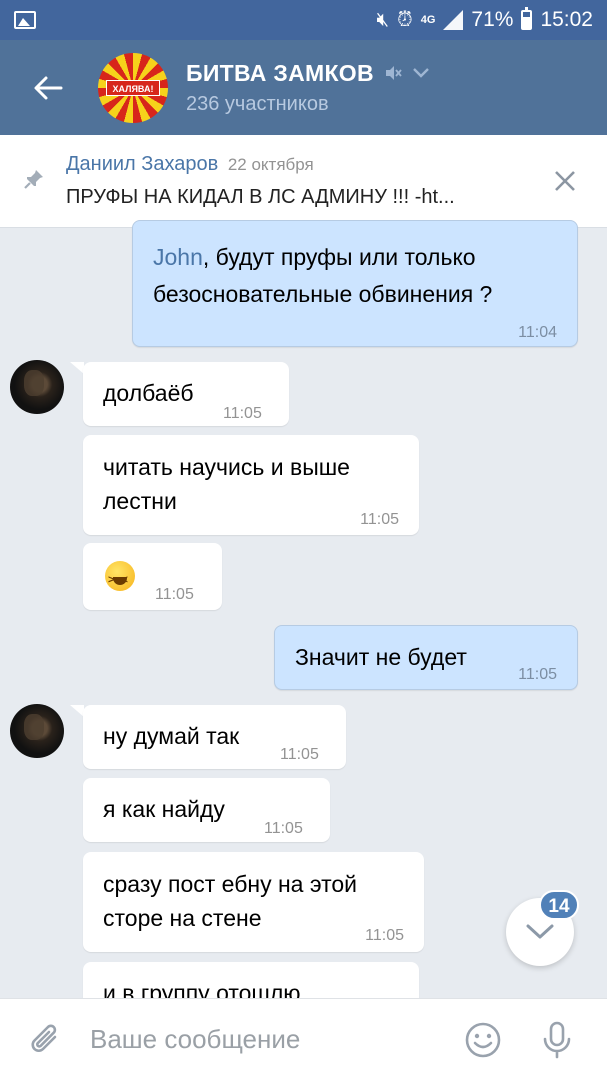  Describe the element at coordinates (527, 18) in the screenshot. I see `battery-icon` at that location.